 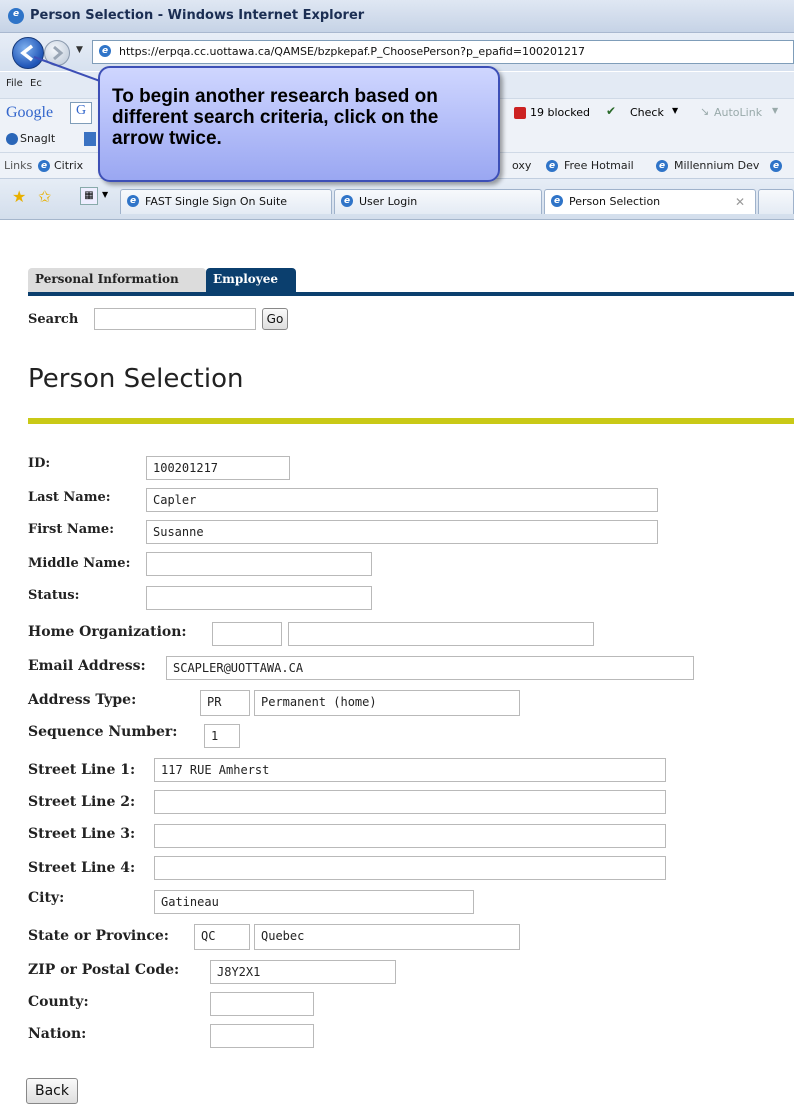 I want to click on tab-label: User Login, so click(x=388, y=201).